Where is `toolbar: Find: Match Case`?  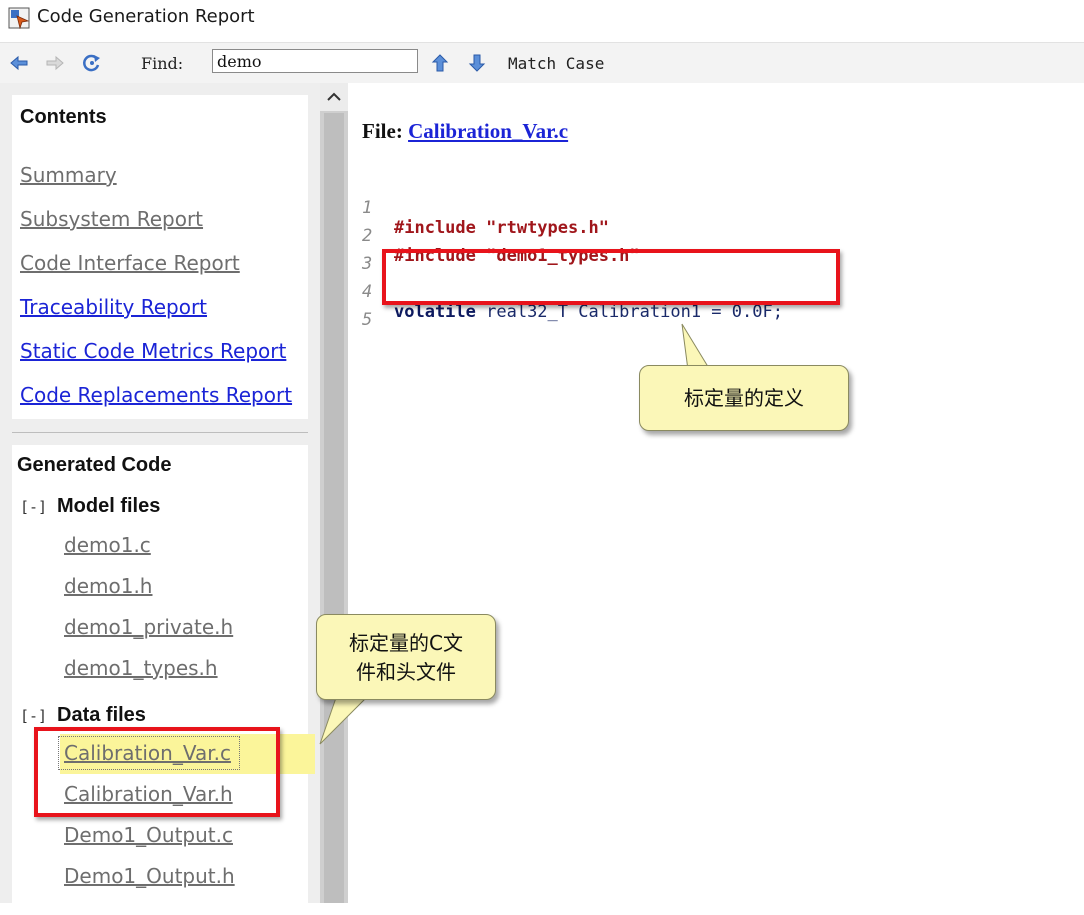 toolbar: Find: Match Case is located at coordinates (542, 63).